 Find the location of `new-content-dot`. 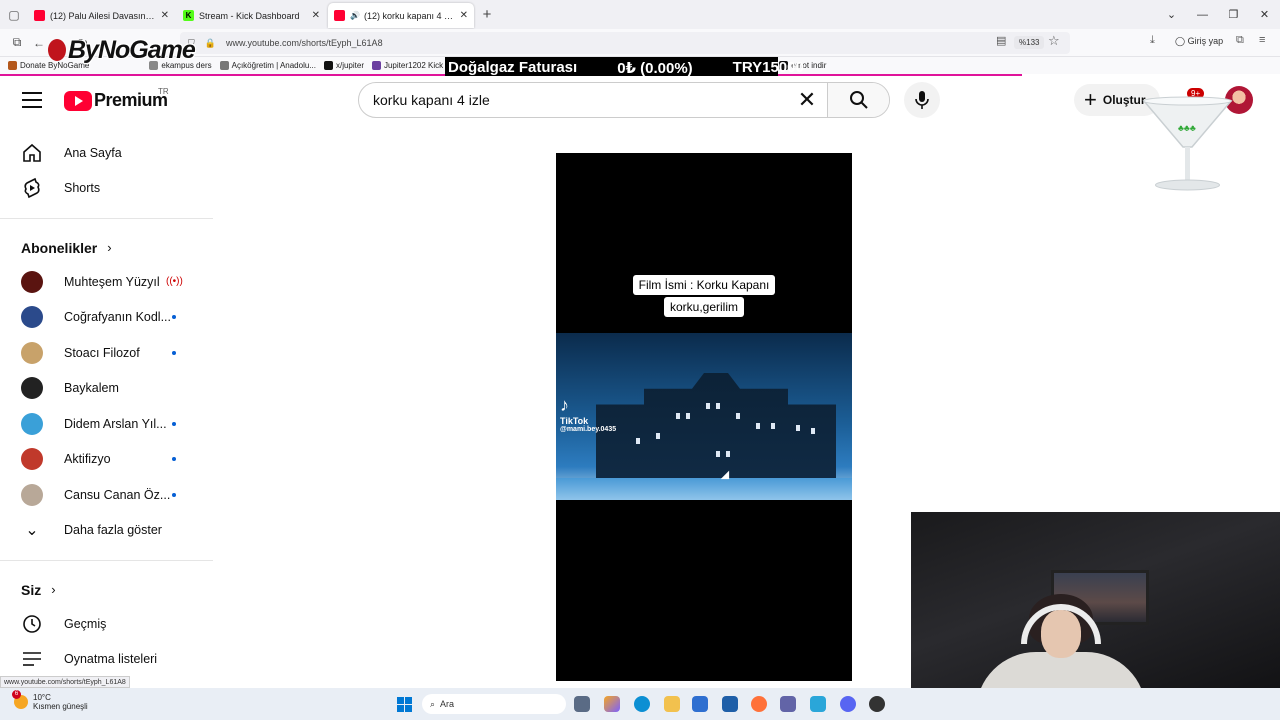

new-content-dot is located at coordinates (174, 423).